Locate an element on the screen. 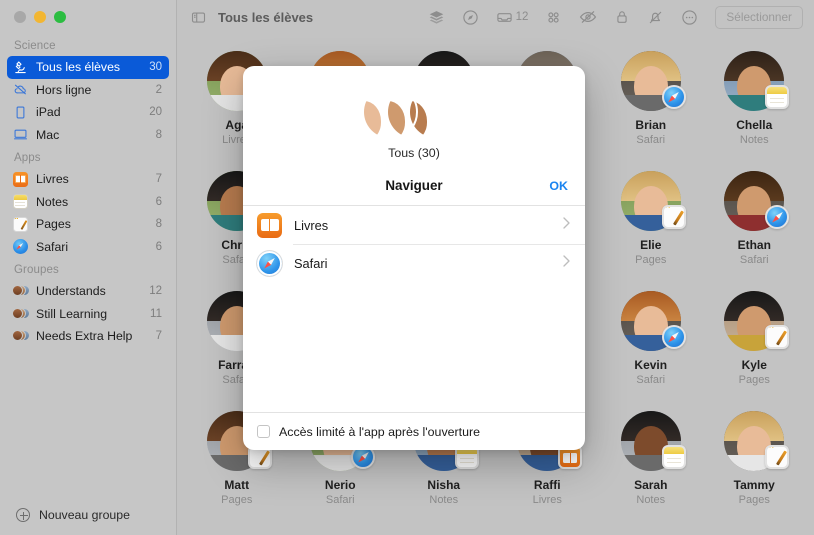 The width and height of the screenshot is (814, 535). sidebar-item-hors-ligne: Hors ligne 2 is located at coordinates (88, 90).